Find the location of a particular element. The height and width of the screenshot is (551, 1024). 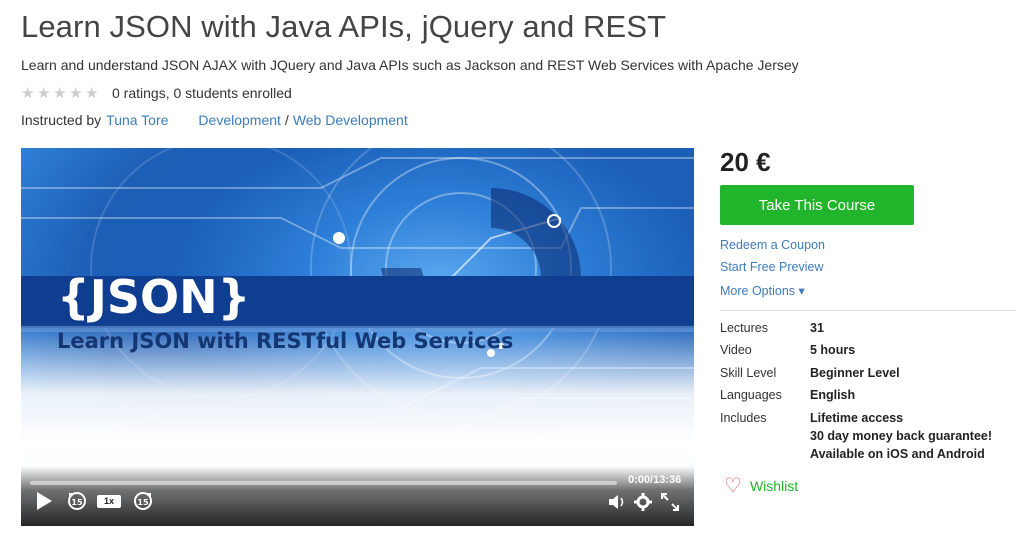

free-preview-link: Start Free Preview is located at coordinates (772, 267).